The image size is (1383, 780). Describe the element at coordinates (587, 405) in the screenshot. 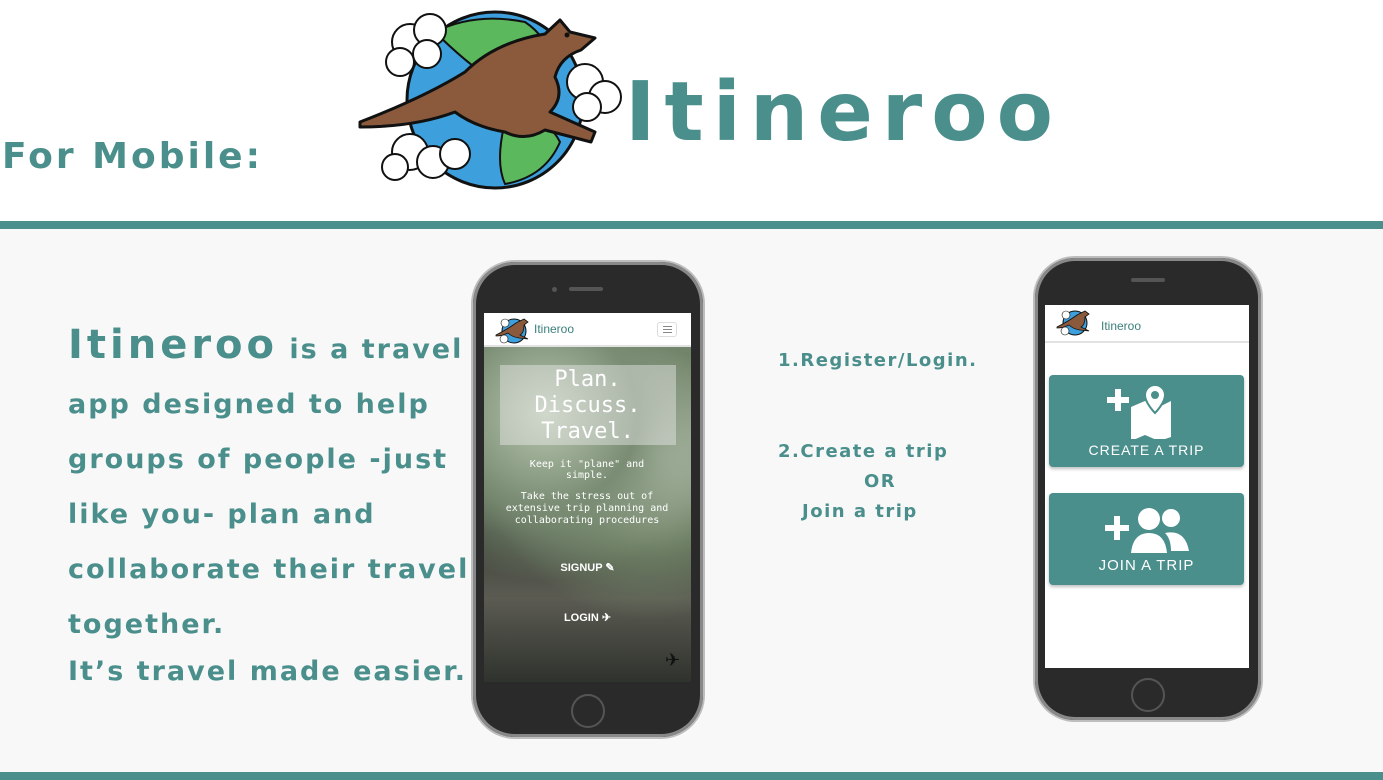

I see `hero-line-discuss: Discuss.` at that location.